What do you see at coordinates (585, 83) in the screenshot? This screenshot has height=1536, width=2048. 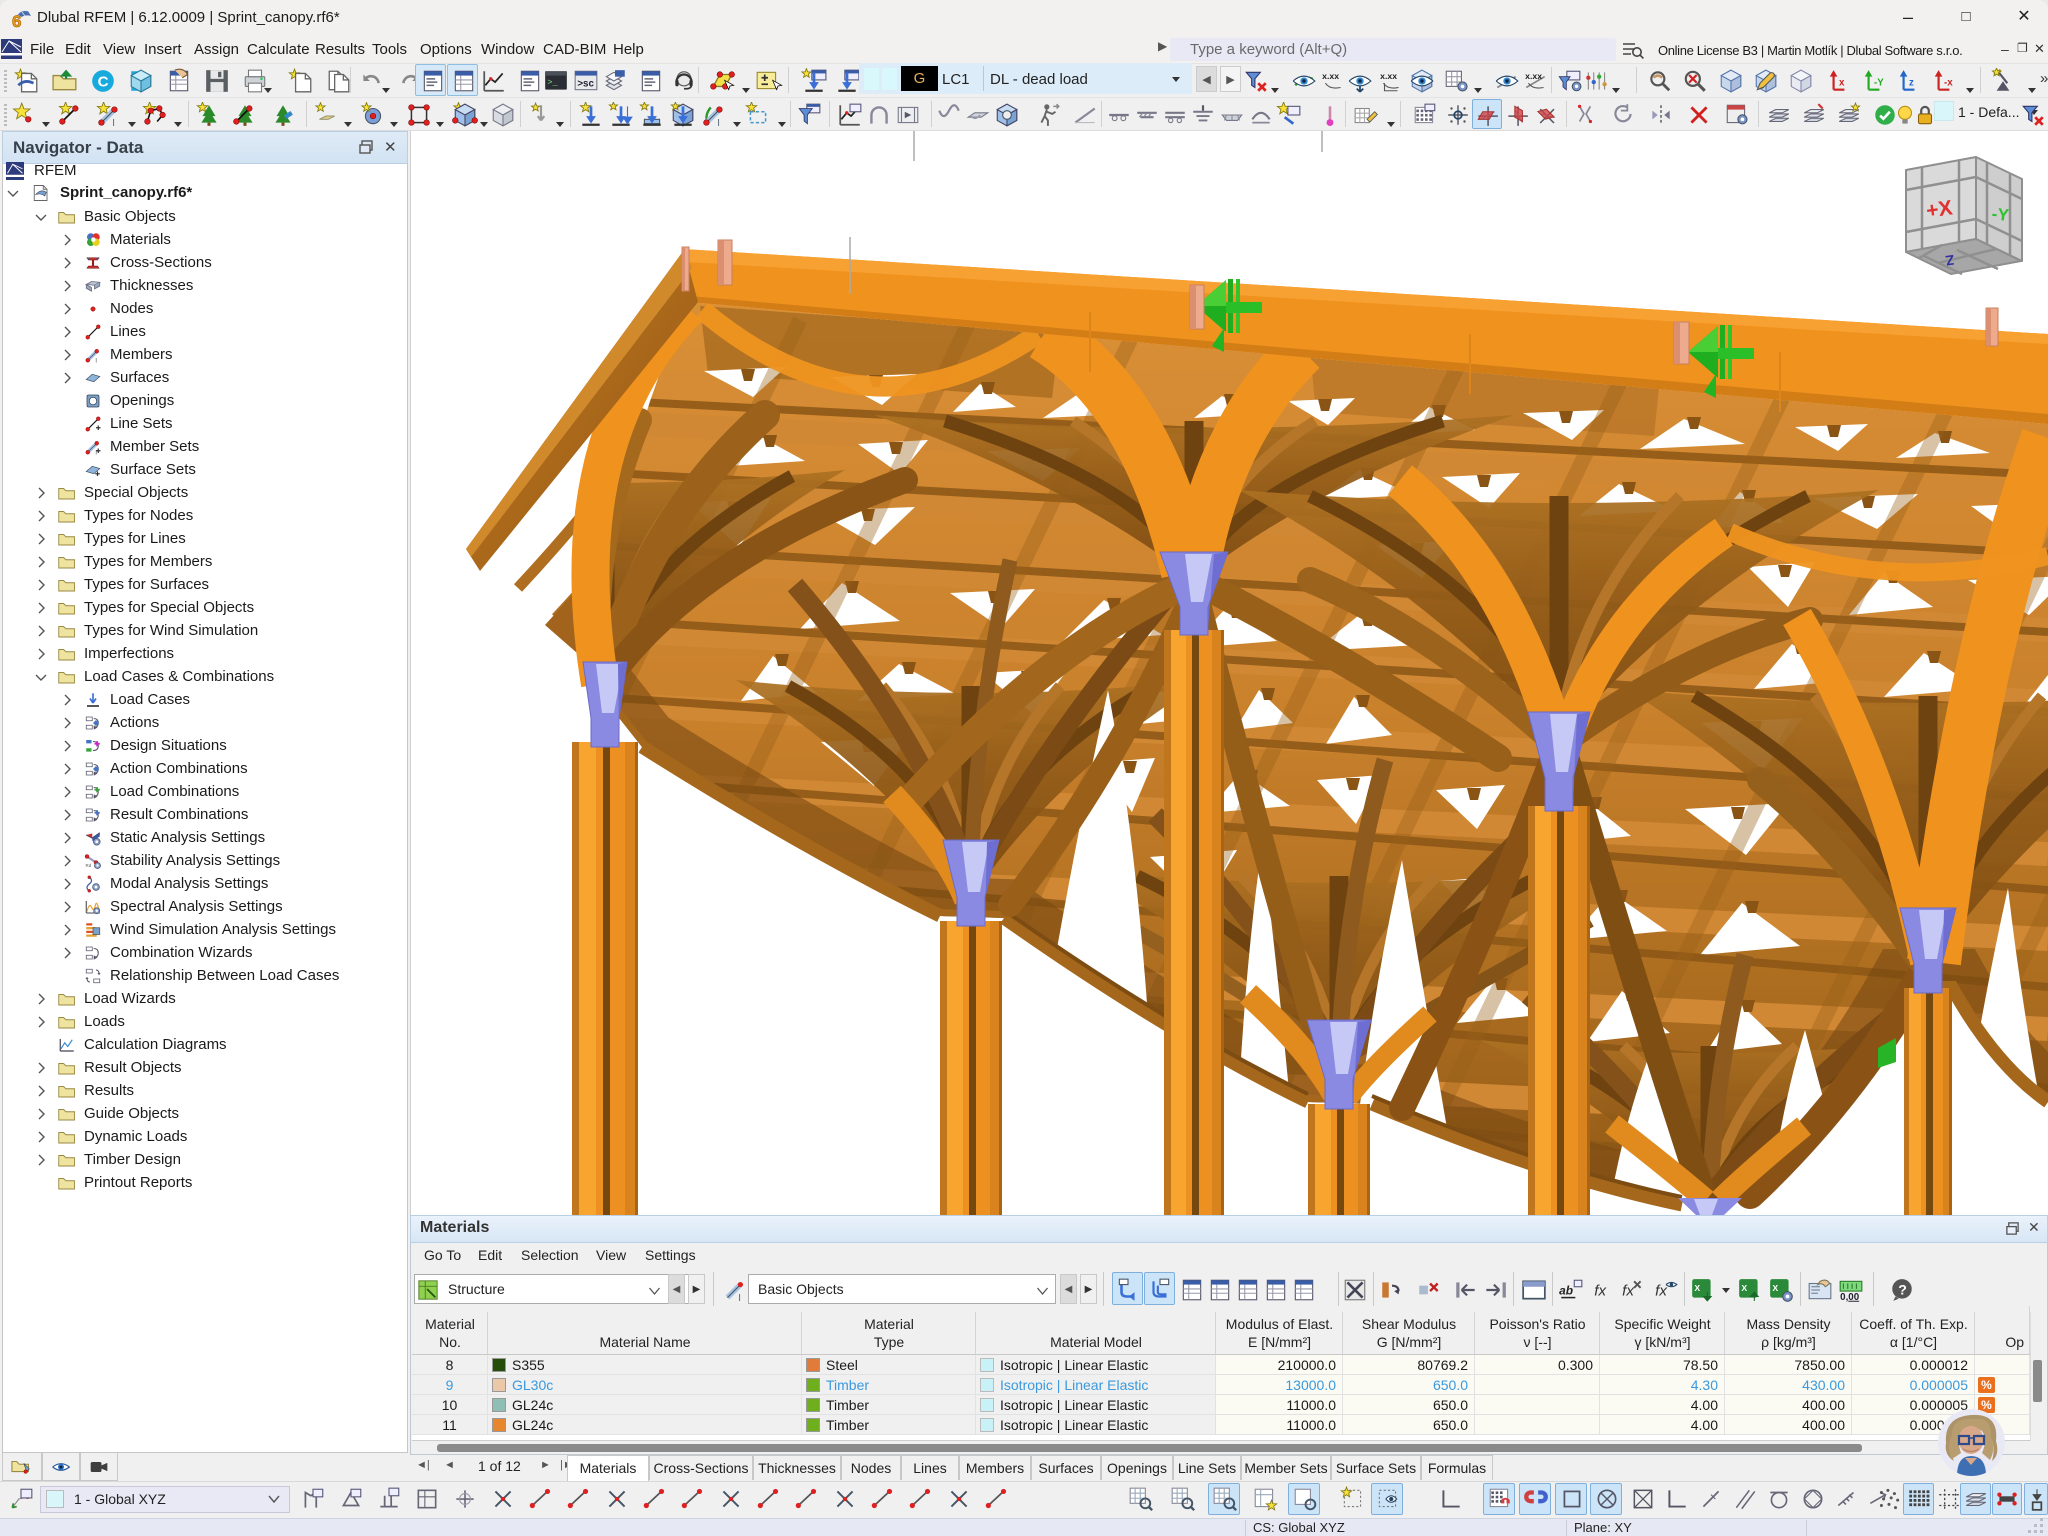 I see `svg-text: >sc` at bounding box center [585, 83].